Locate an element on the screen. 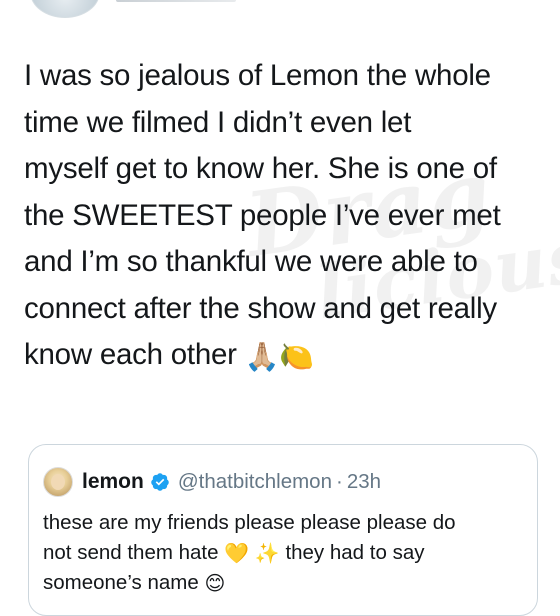 This screenshot has width=560, height=616. tweet-line: and I’m so thankful we were able to is located at coordinates (251, 261).